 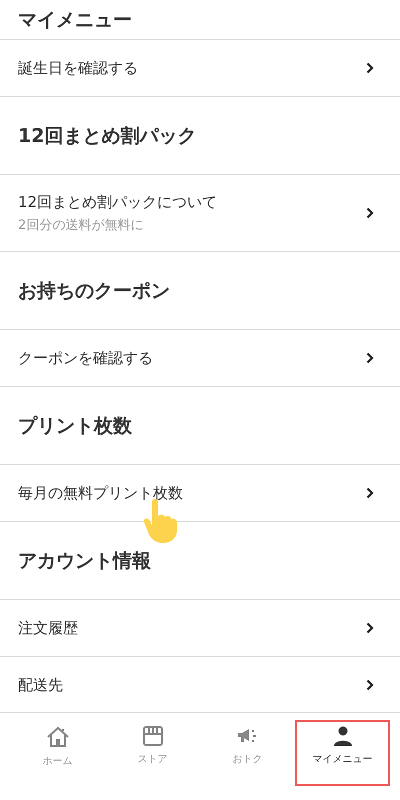 I want to click on section-heading: プリント枚数, so click(x=200, y=426).